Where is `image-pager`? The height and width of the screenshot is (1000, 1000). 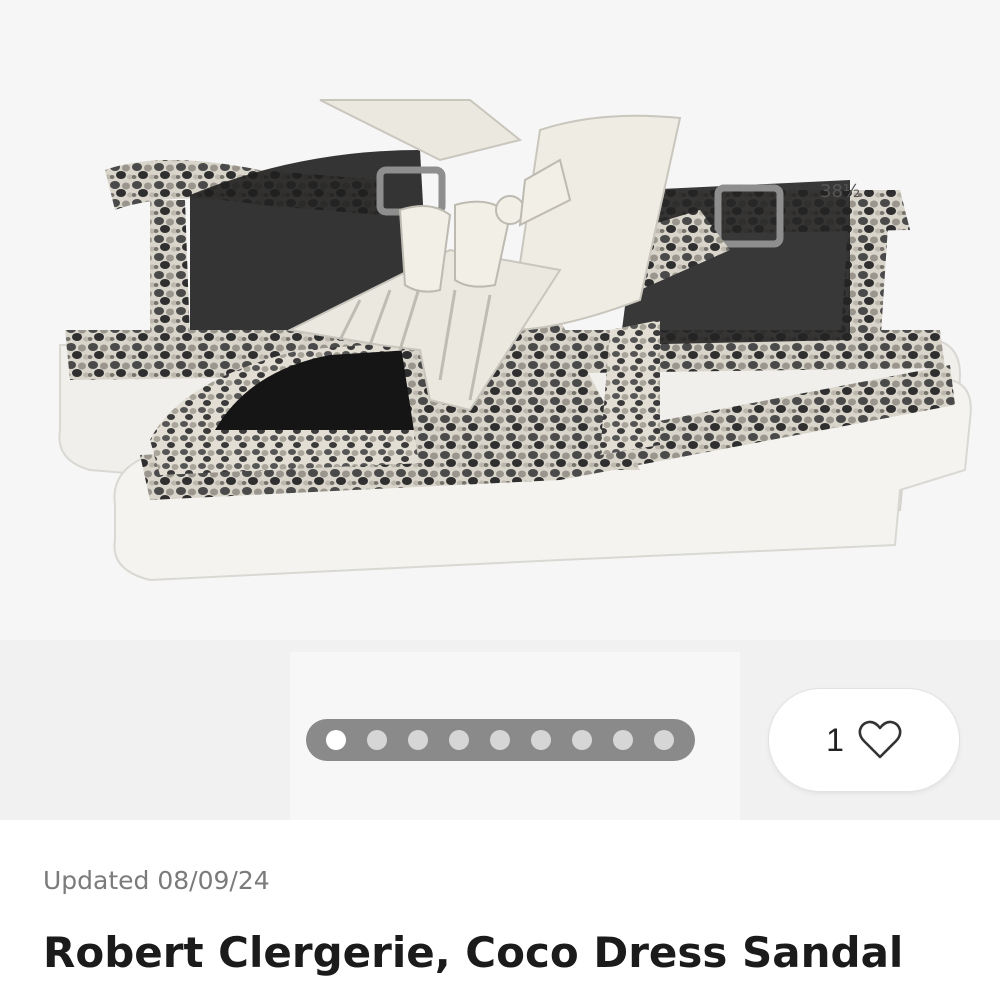
image-pager is located at coordinates (500, 740).